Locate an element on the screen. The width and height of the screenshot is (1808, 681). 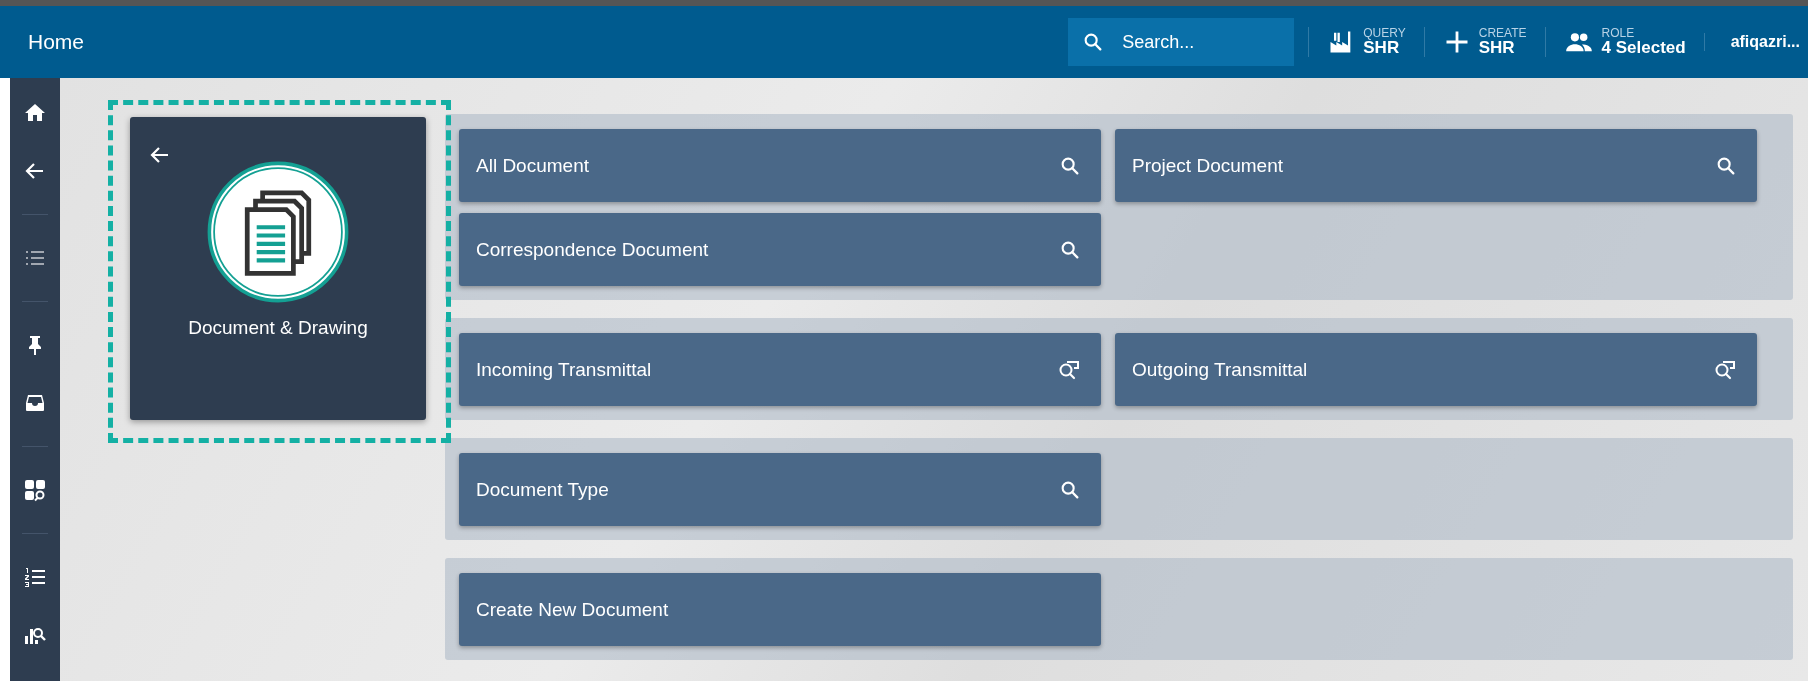
page-title: Home is located at coordinates (57, 42).